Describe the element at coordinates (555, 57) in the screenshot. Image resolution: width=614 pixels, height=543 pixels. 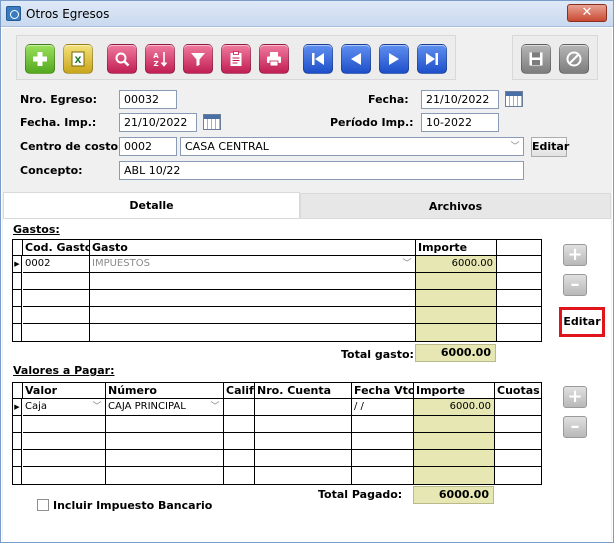
I see `toolbar-actions` at that location.